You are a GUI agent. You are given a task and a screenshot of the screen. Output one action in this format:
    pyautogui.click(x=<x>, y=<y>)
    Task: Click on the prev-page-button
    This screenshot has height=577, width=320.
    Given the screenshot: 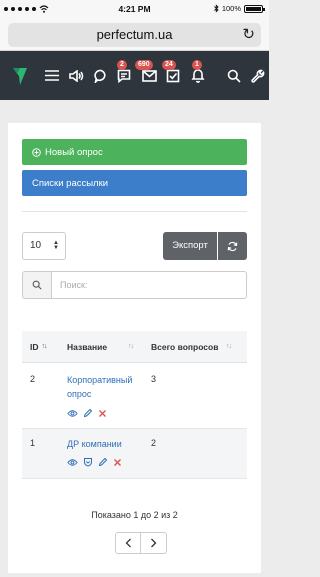 What is the action you would take?
    pyautogui.click(x=128, y=543)
    